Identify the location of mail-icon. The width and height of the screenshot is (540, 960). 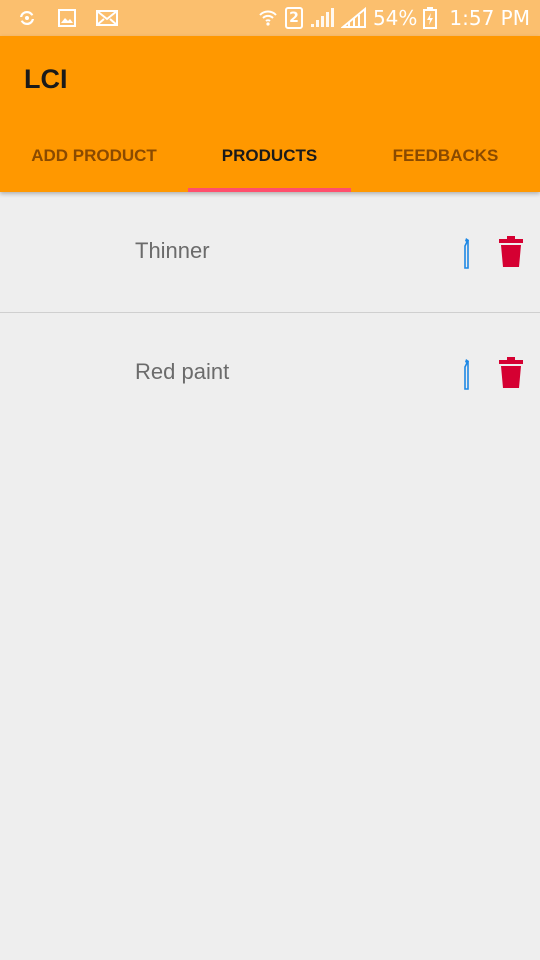
(107, 18).